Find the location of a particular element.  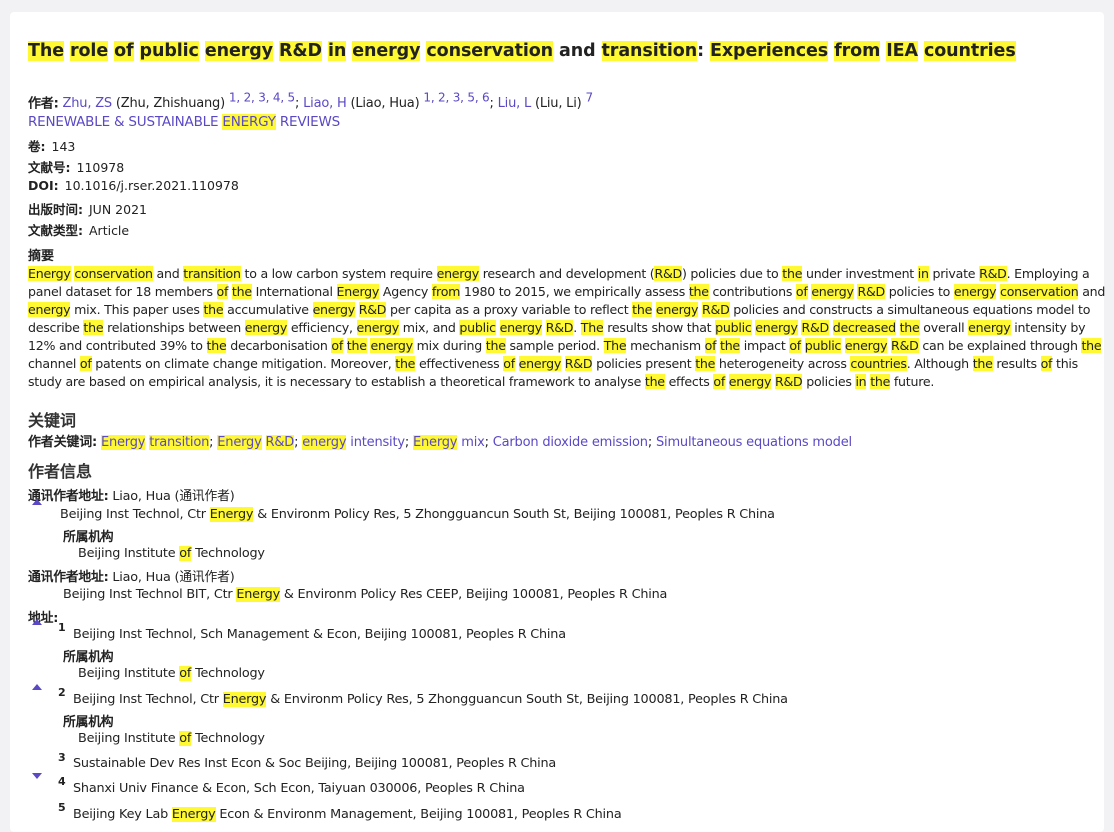

title-term: The is located at coordinates (46, 51).